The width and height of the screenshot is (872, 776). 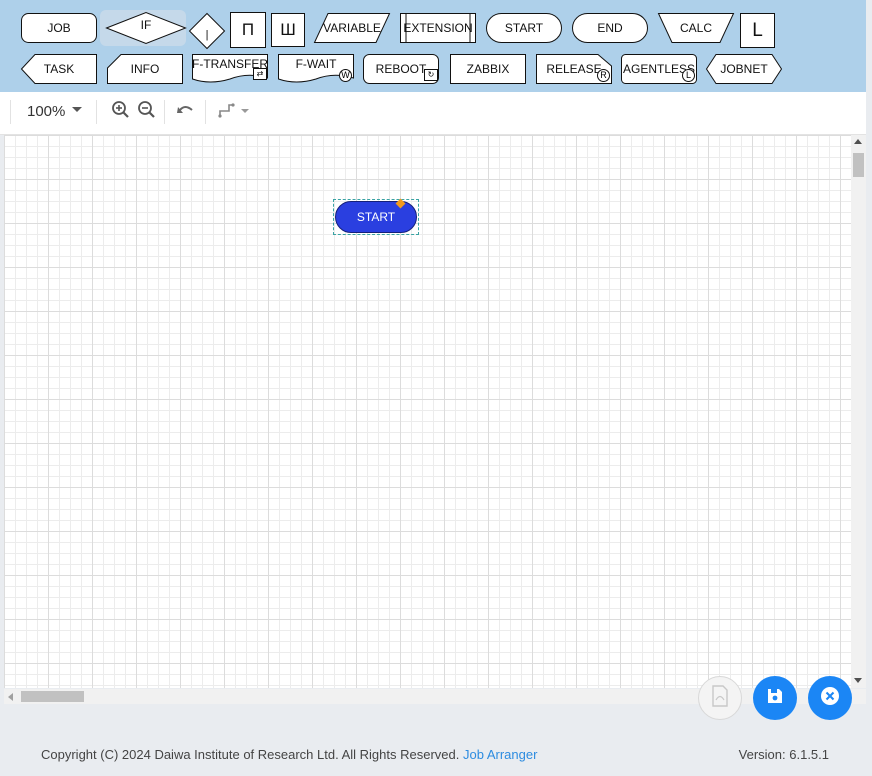 What do you see at coordinates (52, 696) in the screenshot?
I see `horizontal-scroll-thumb` at bounding box center [52, 696].